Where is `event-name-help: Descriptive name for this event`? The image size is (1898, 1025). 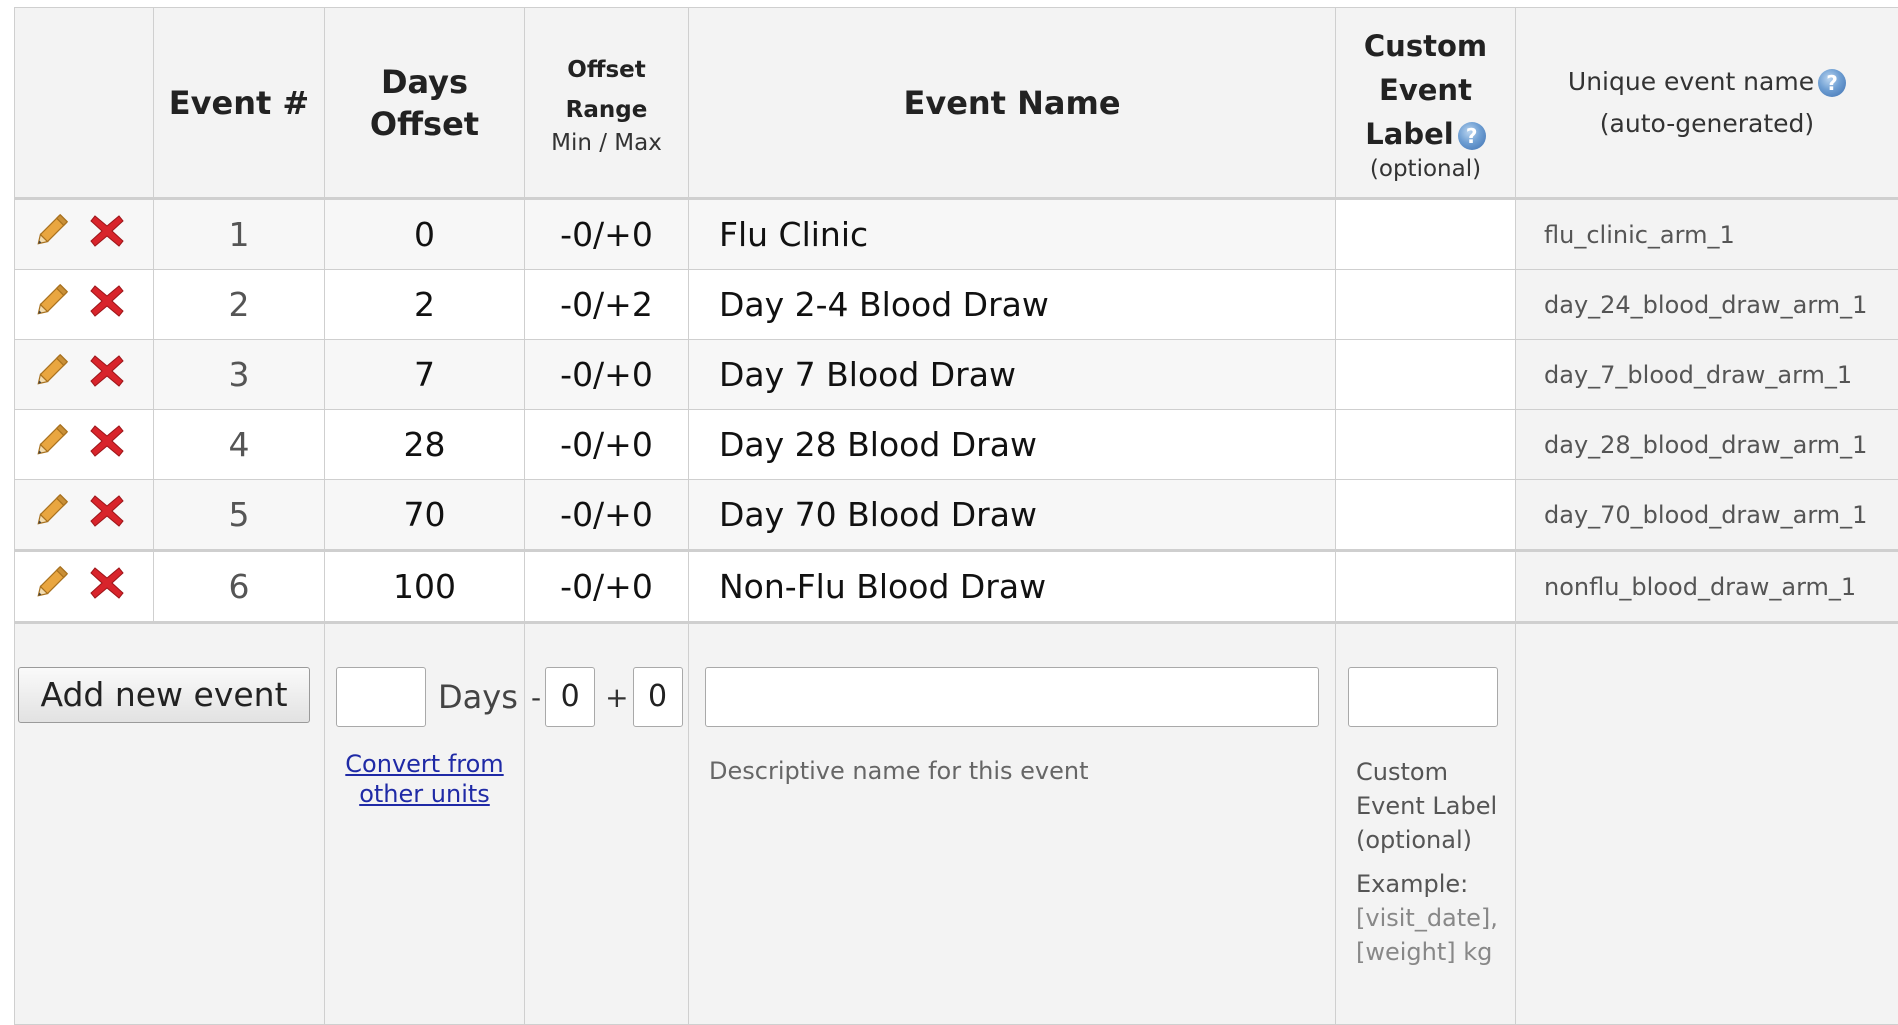
event-name-help: Descriptive name for this event is located at coordinates (1022, 771).